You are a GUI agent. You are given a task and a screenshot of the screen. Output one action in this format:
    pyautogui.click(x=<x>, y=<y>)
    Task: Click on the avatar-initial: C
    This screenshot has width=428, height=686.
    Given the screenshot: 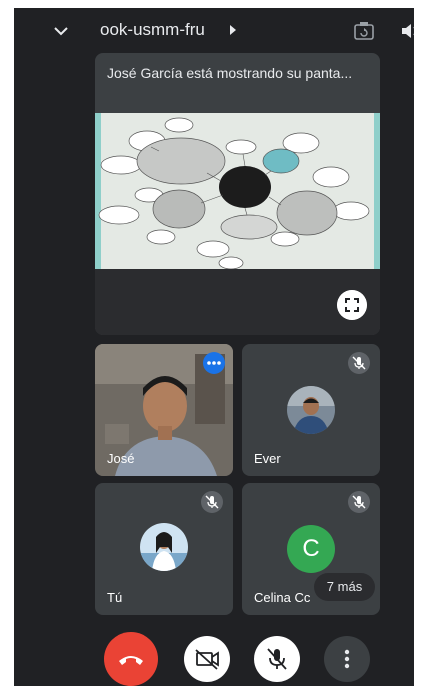 What is the action you would take?
    pyautogui.click(x=311, y=549)
    